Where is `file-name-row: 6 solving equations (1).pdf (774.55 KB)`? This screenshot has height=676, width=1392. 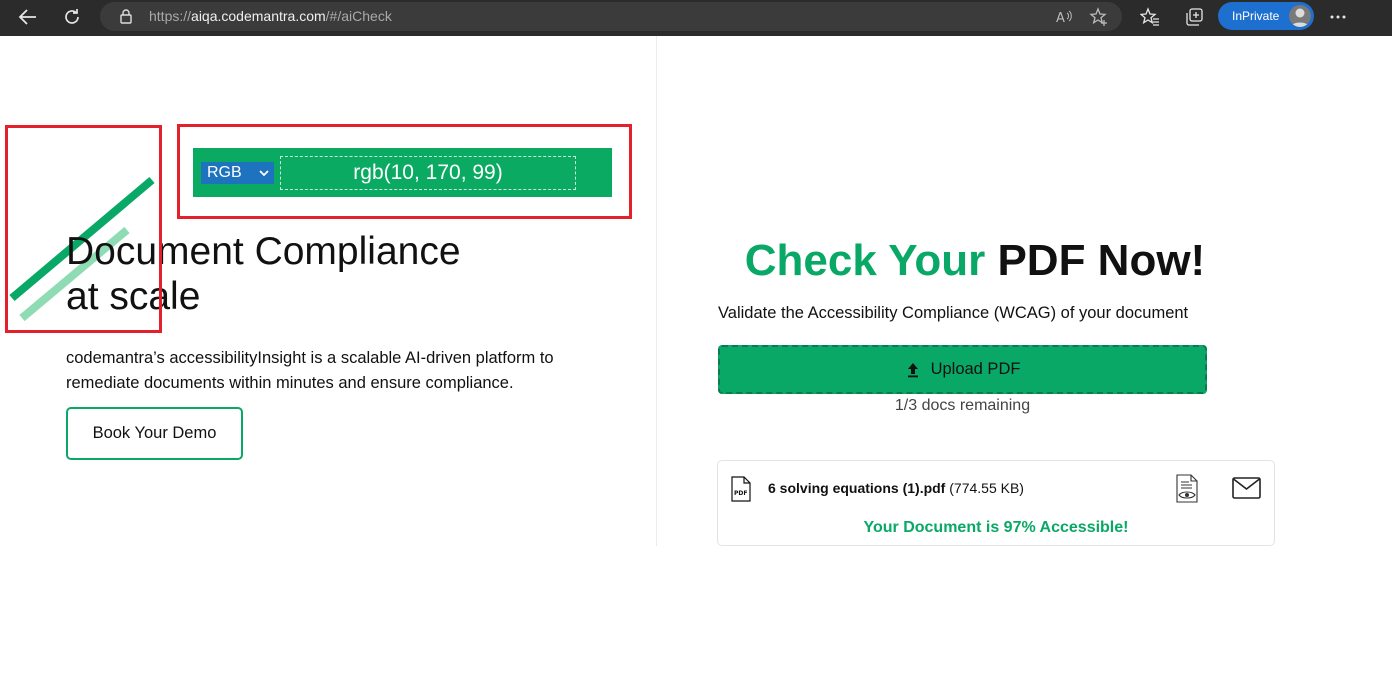
file-name-row: 6 solving equations (1).pdf (774.55 KB) is located at coordinates (896, 488).